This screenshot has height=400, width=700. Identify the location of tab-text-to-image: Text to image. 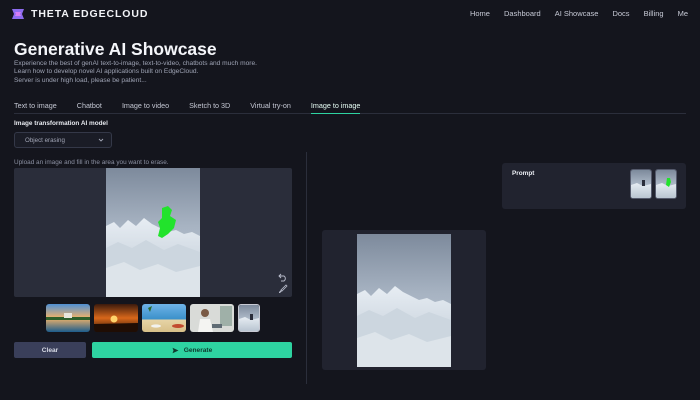
(35, 107).